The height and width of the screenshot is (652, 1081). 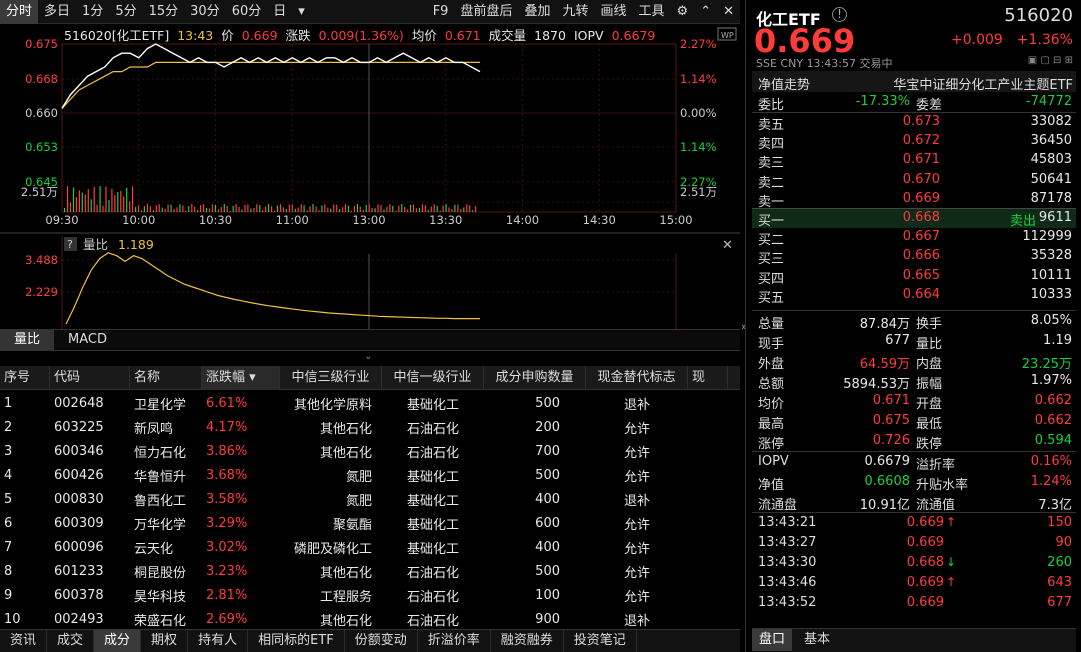 What do you see at coordinates (433, 377) in the screenshot?
I see `col-industry1: 中信一级行业` at bounding box center [433, 377].